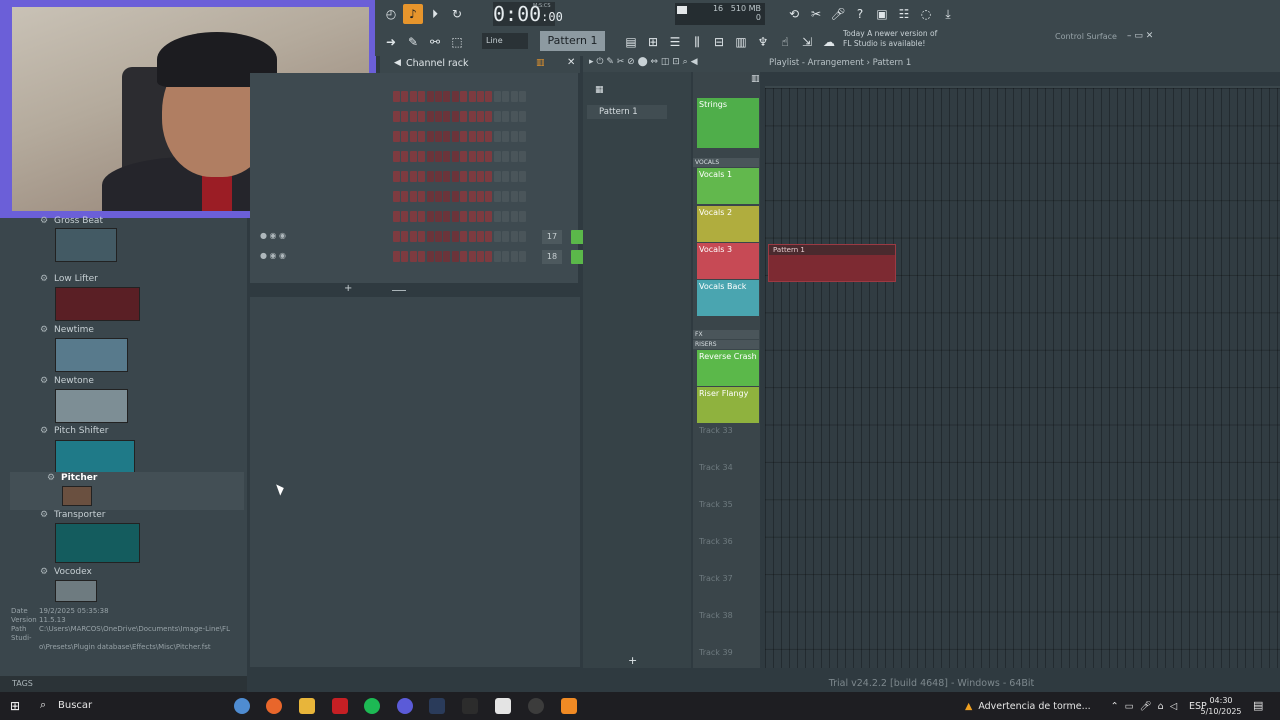 The width and height of the screenshot is (1280, 720). What do you see at coordinates (435, 14) in the screenshot?
I see `wait-input-icon: ⏵` at bounding box center [435, 14].